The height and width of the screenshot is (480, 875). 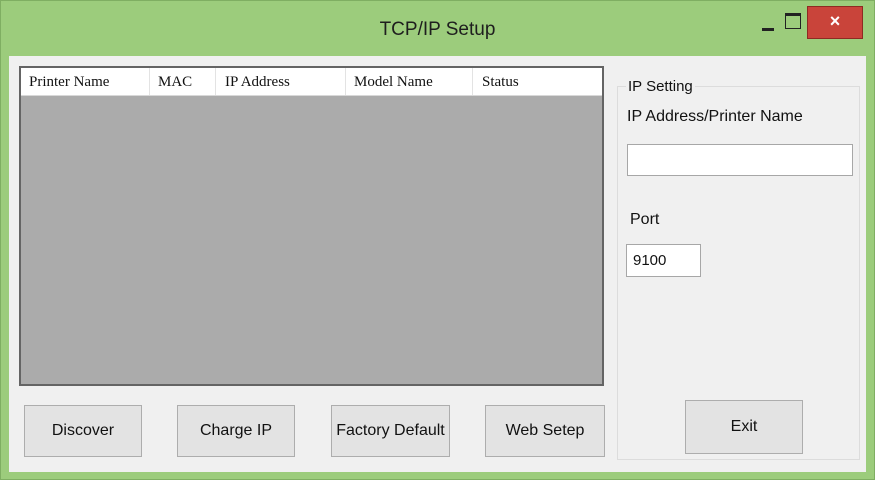 I want to click on minimize-icon, so click(x=768, y=24).